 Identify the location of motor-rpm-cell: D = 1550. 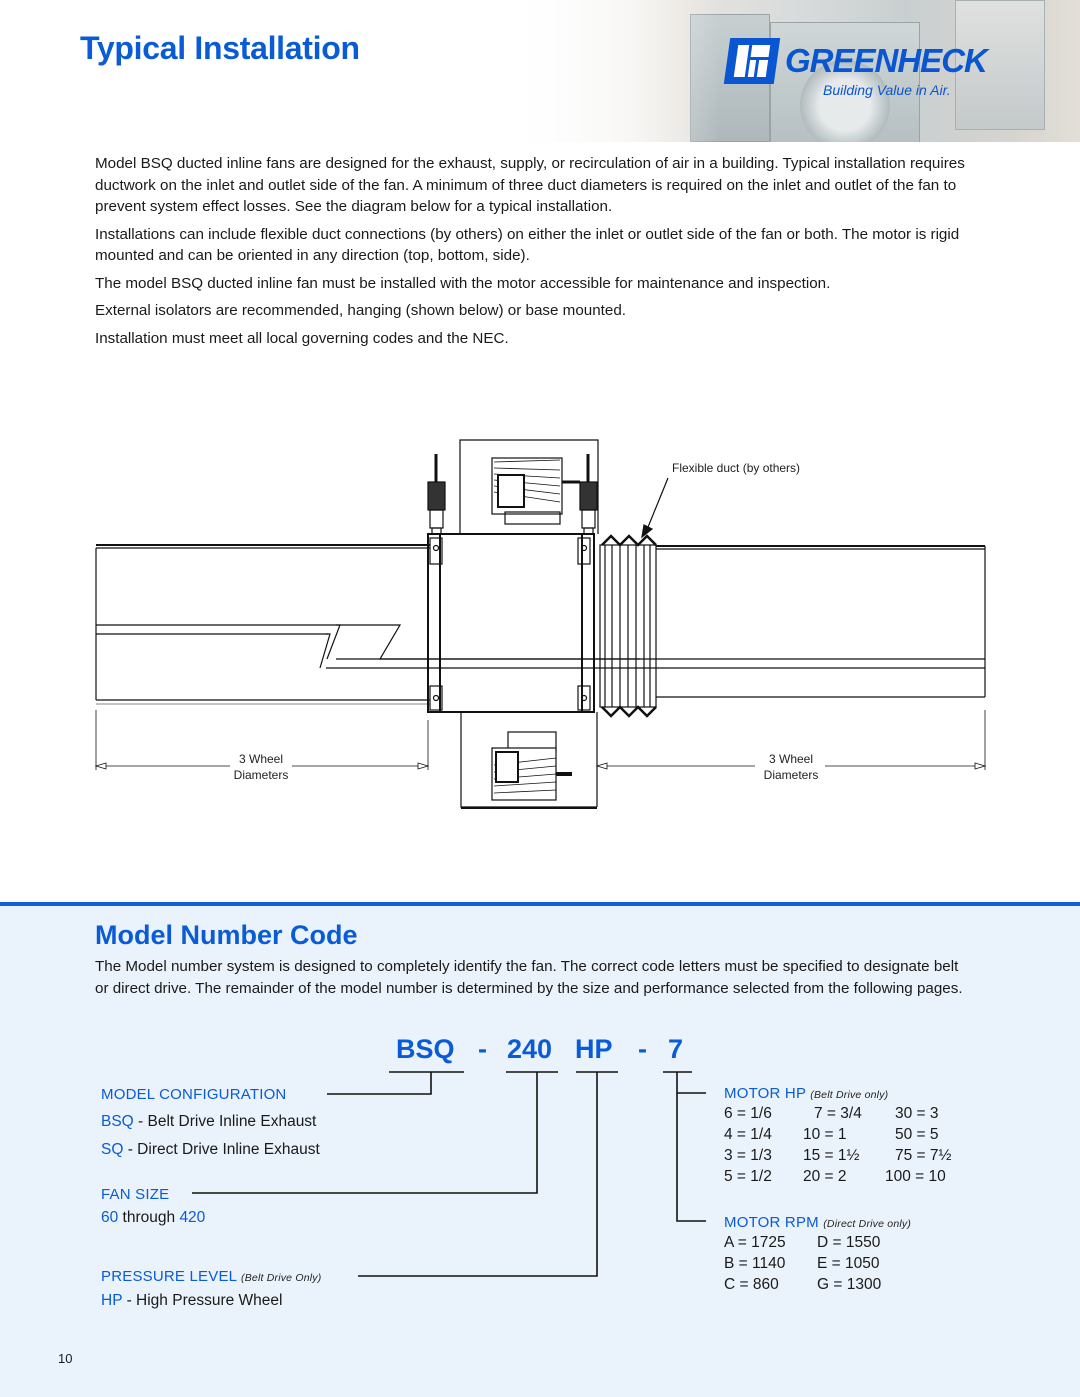
(849, 1242).